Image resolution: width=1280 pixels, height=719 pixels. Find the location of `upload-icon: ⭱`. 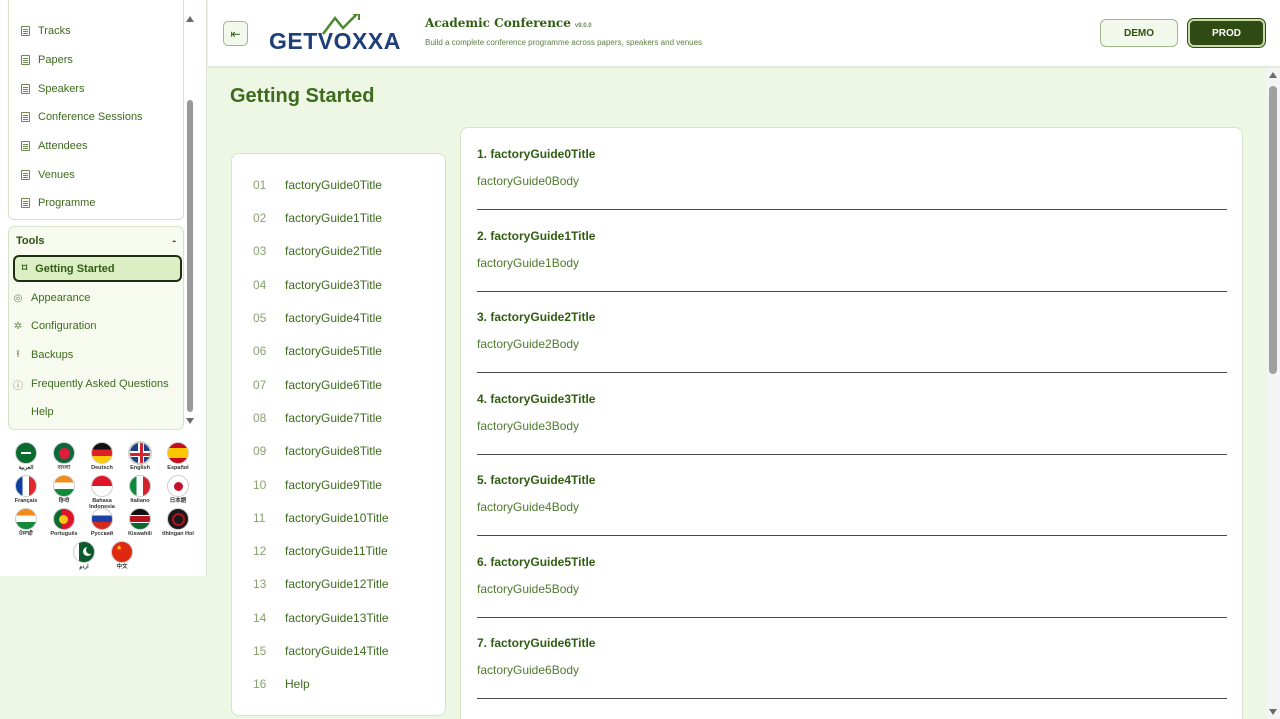

upload-icon: ⭱ is located at coordinates (18, 354).